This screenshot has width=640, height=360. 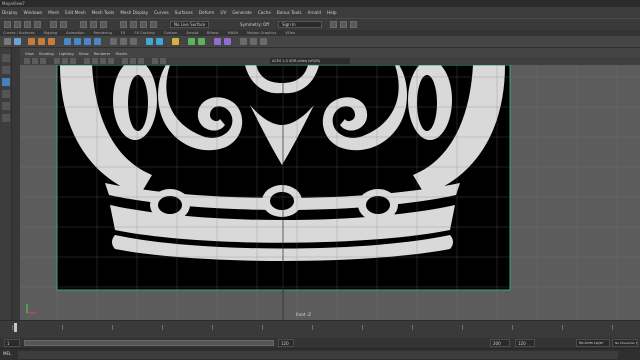 What do you see at coordinates (6, 82) in the screenshot?
I see `toolbox-paint-icon` at bounding box center [6, 82].